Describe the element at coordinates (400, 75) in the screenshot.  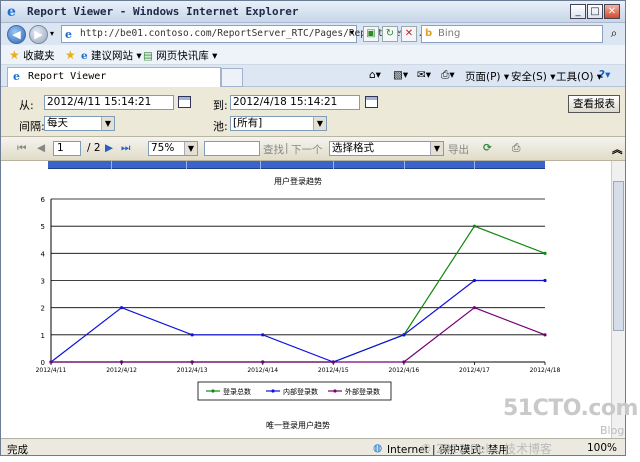
I see `feeds-icon: ▧▾` at that location.